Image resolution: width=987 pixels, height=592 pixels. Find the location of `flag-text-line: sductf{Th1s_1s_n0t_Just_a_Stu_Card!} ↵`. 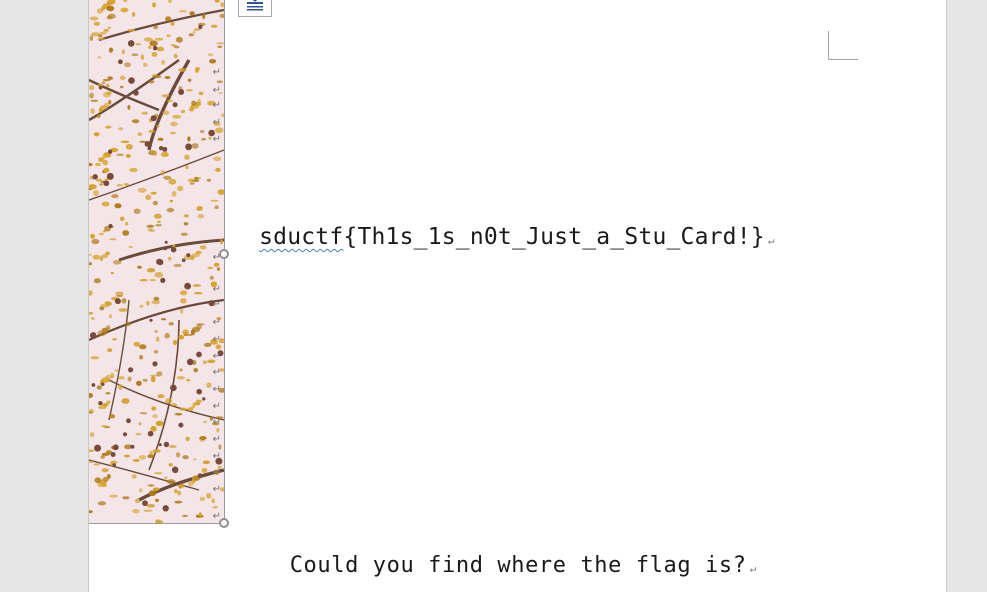

flag-text-line: sductf{Th1s_1s_n0t_Just_a_Stu_Card!} ↵ is located at coordinates (503, 224).